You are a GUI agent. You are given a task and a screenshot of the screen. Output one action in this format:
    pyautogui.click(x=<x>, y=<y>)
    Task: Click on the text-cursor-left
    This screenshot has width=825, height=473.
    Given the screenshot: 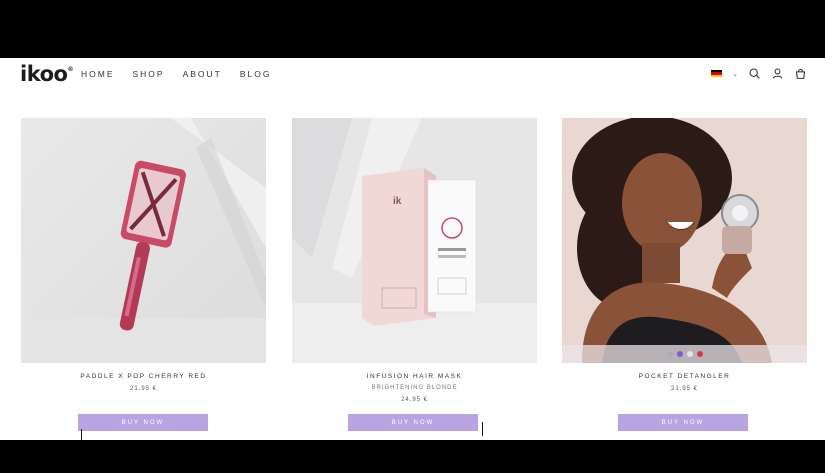 What is the action you would take?
    pyautogui.click(x=81, y=434)
    